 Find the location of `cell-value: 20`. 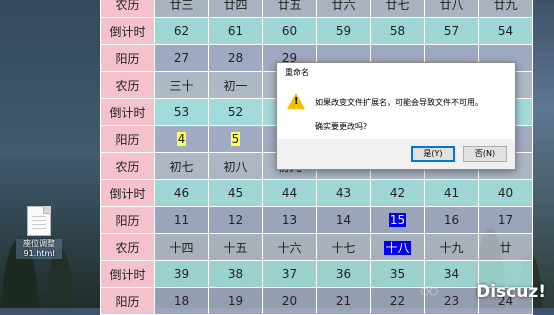

cell-value: 20 is located at coordinates (289, 301).